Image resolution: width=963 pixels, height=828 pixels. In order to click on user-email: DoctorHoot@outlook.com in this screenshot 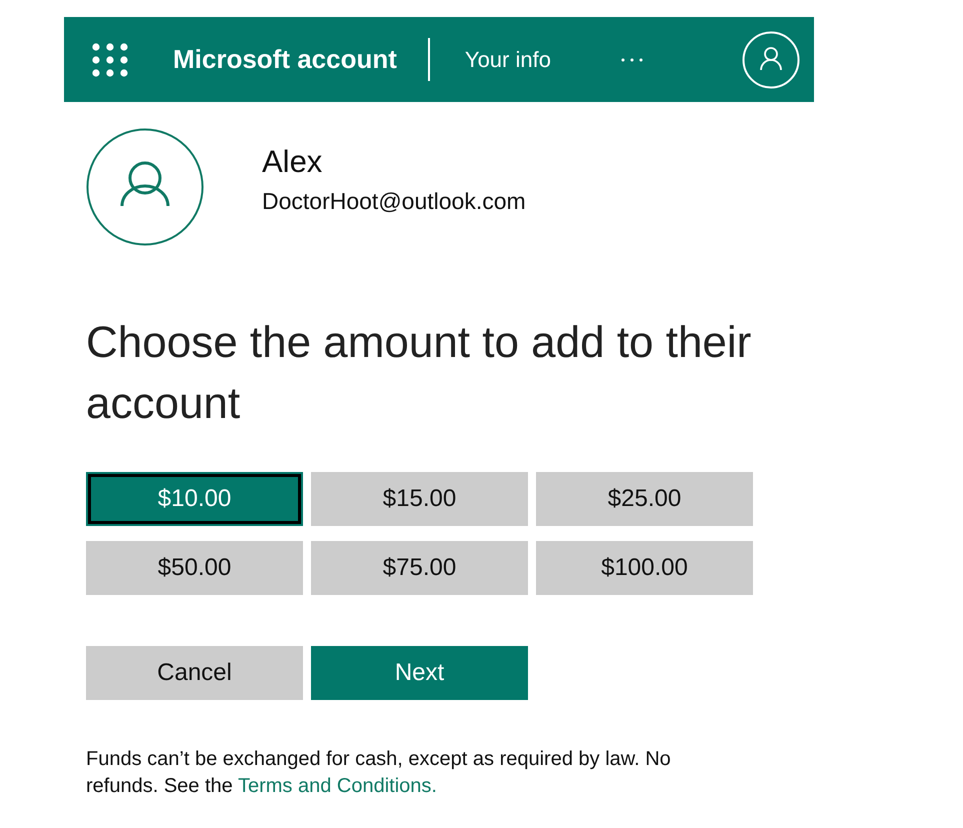, I will do `click(394, 201)`.